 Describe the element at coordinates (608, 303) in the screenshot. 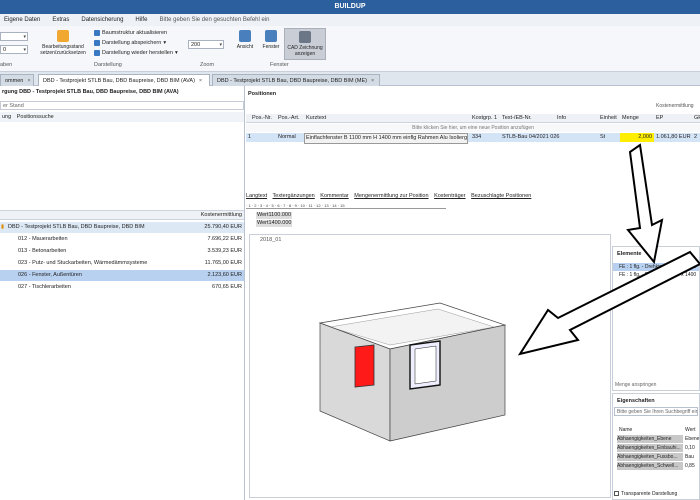

I see `arrow-left-icon` at that location.